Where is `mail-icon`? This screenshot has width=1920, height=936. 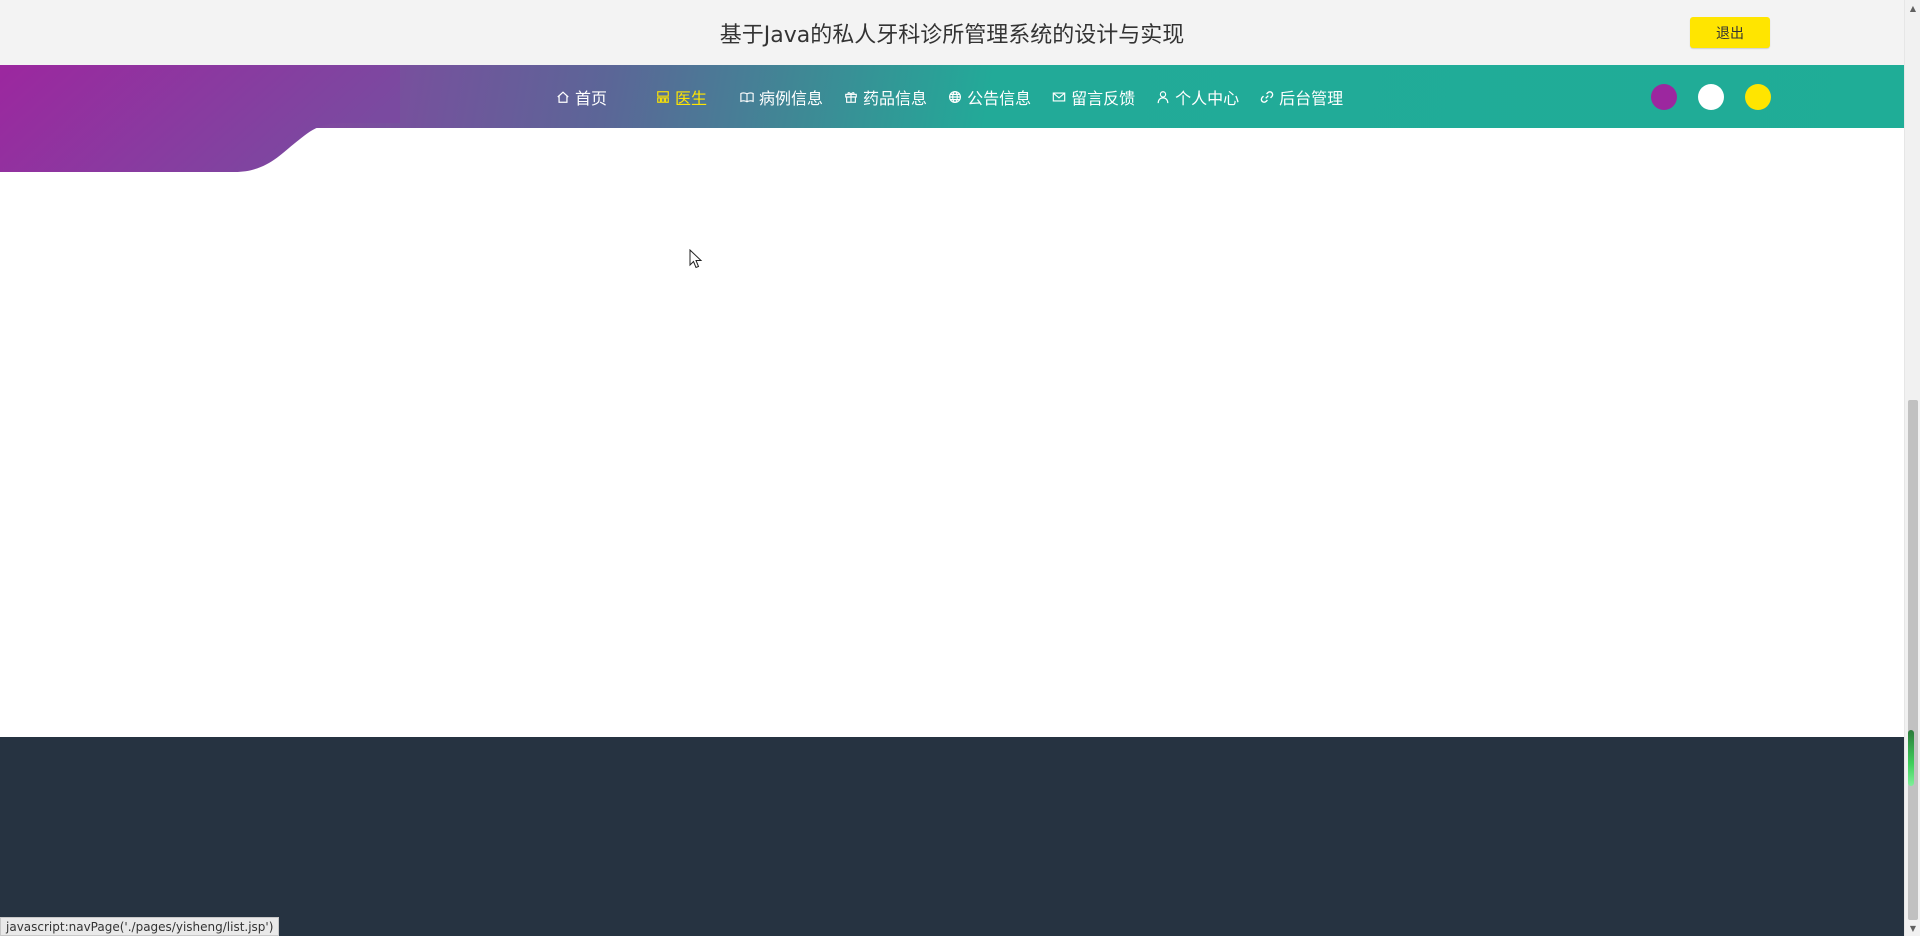
mail-icon is located at coordinates (1059, 97).